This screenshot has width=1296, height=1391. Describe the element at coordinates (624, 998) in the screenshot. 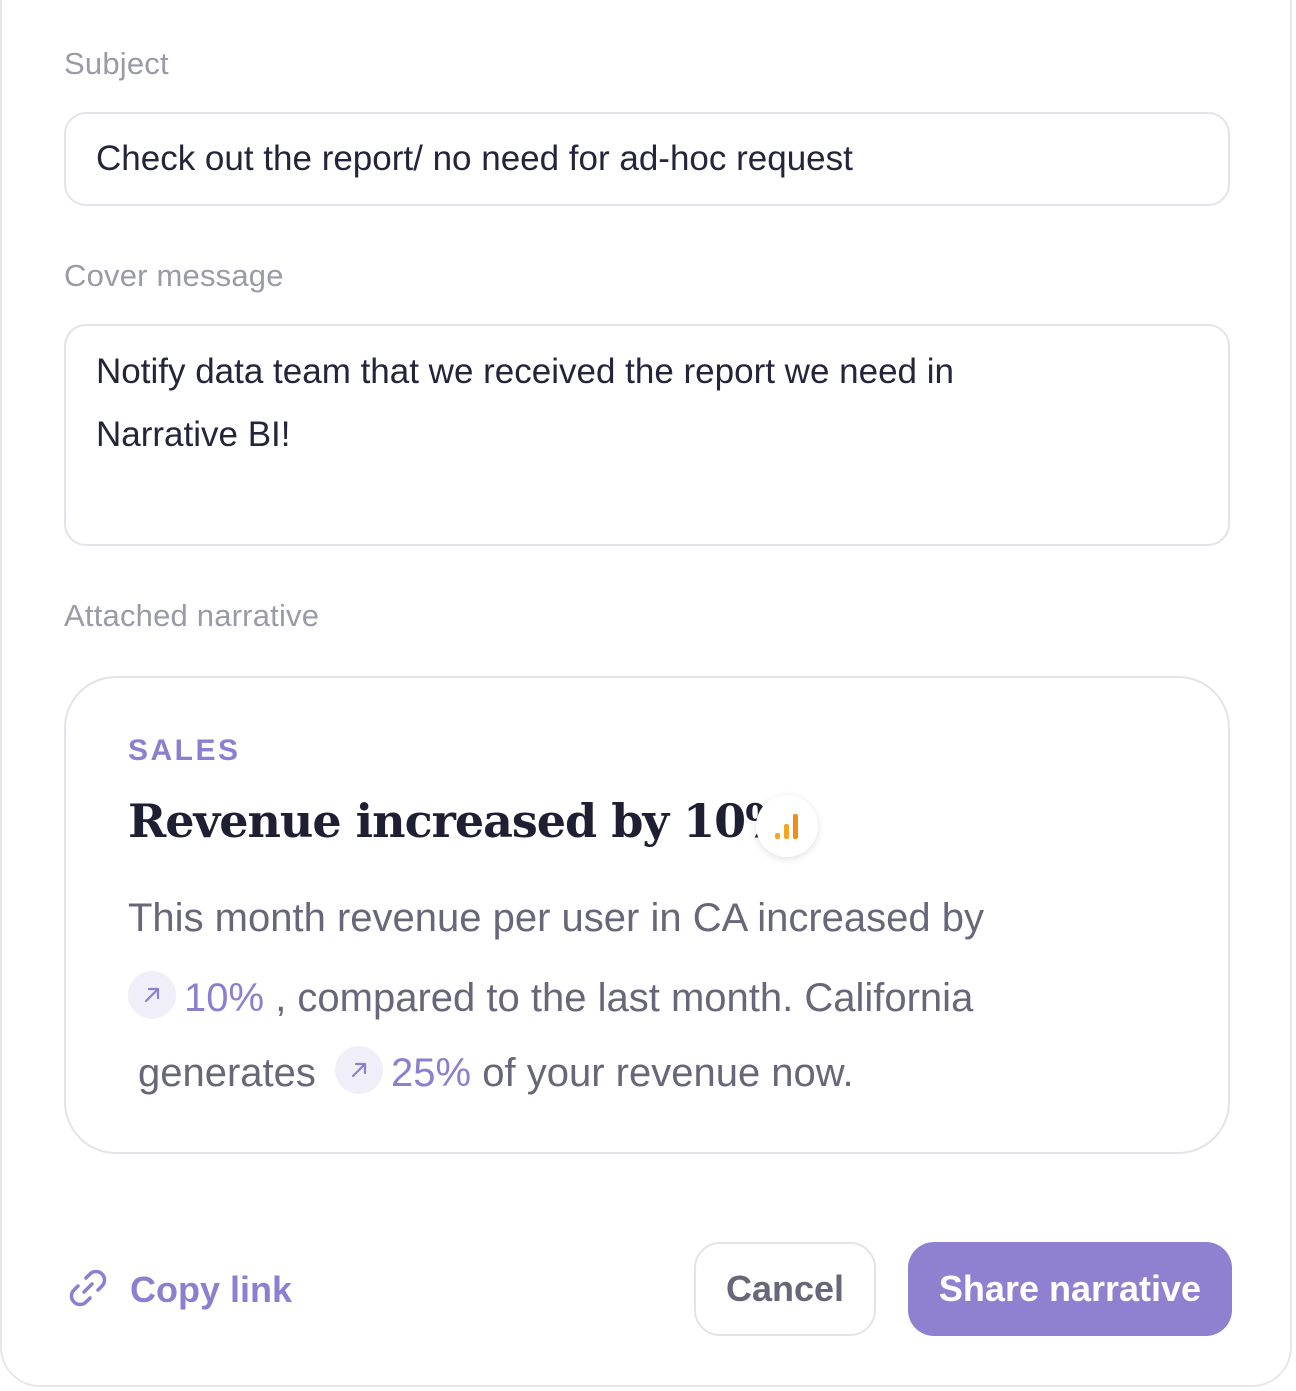

I see `narrative-body-text: , compared to the last month. California` at that location.